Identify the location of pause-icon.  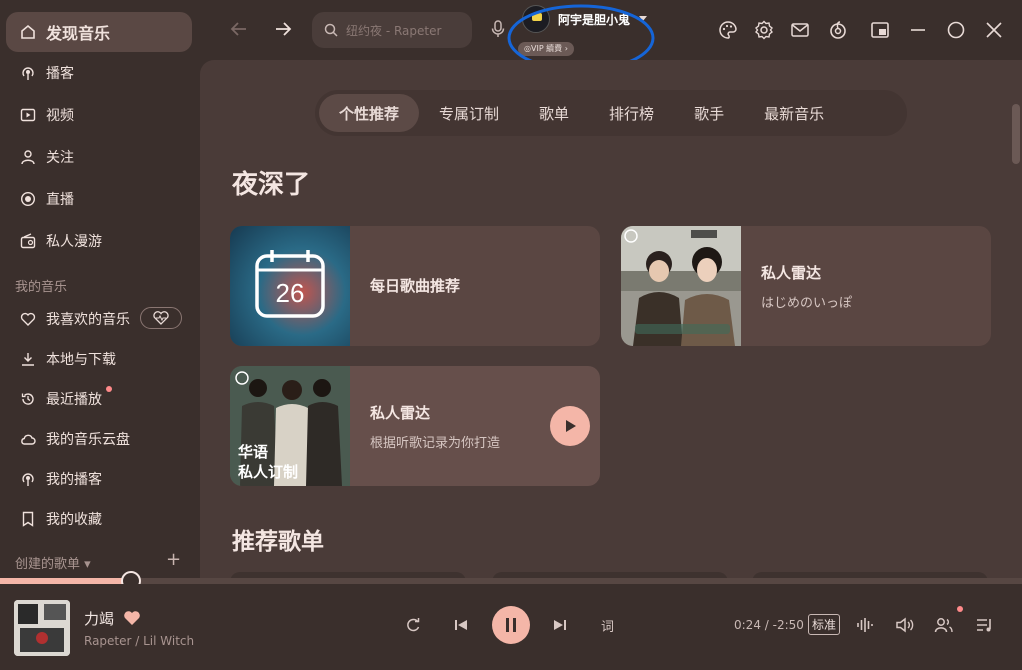
(511, 625).